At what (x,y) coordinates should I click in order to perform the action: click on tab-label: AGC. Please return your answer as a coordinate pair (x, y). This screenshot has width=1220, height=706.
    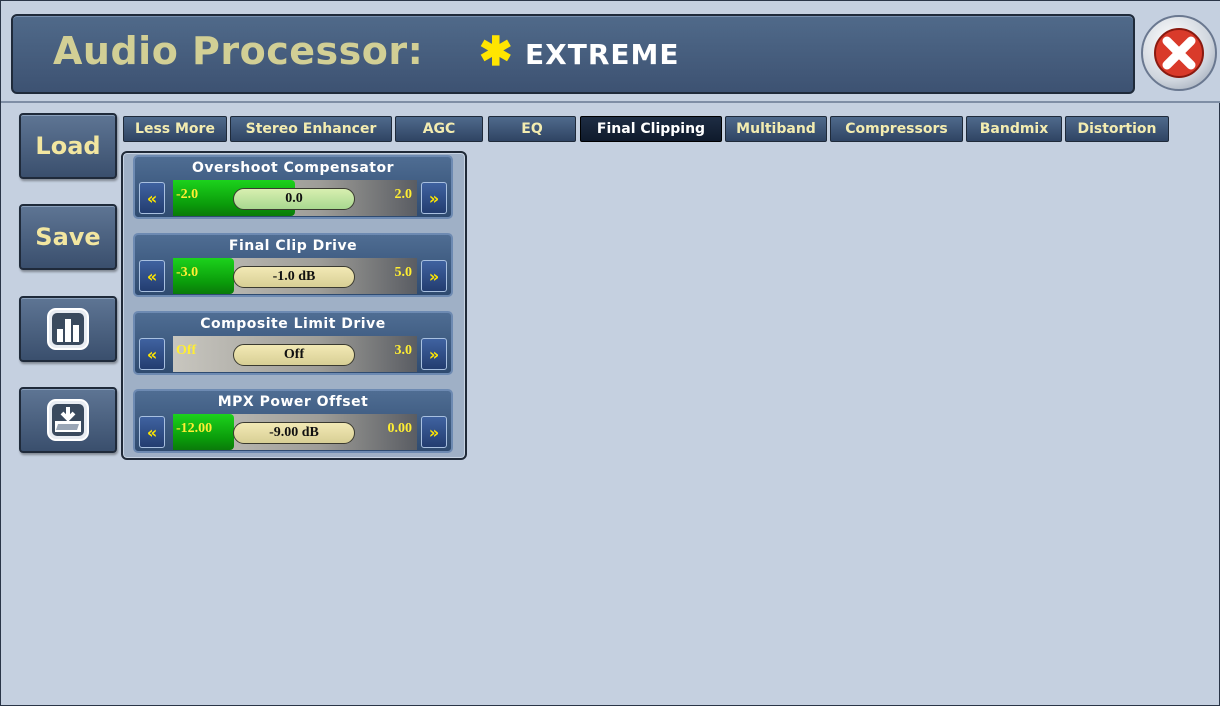
    Looking at the image, I should click on (439, 129).